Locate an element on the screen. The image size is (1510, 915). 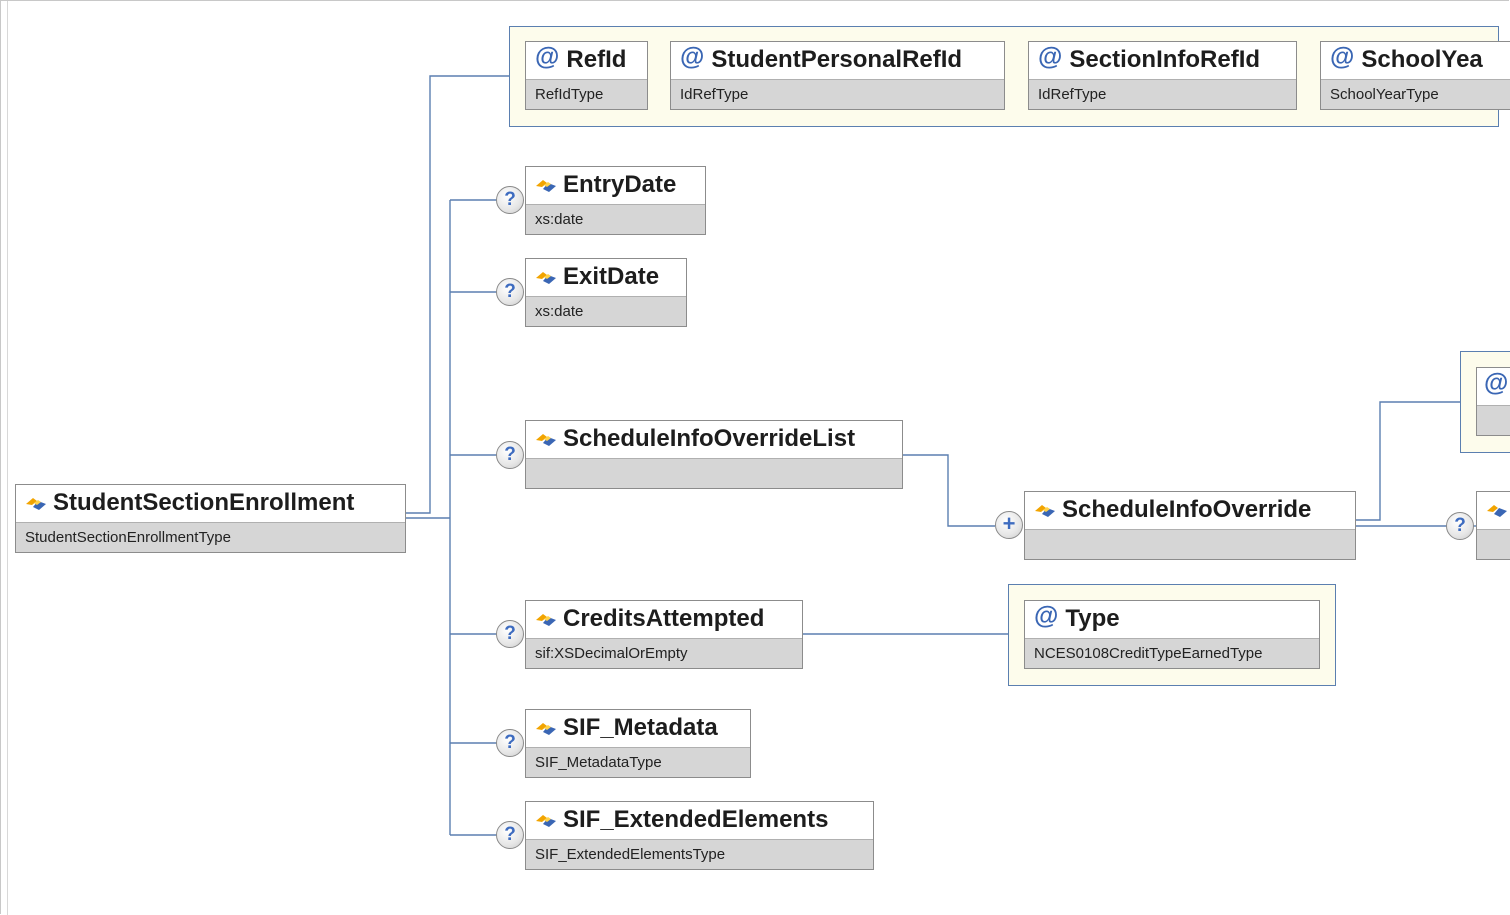
attribute-type-header: @ Type is located at coordinates (1172, 619).